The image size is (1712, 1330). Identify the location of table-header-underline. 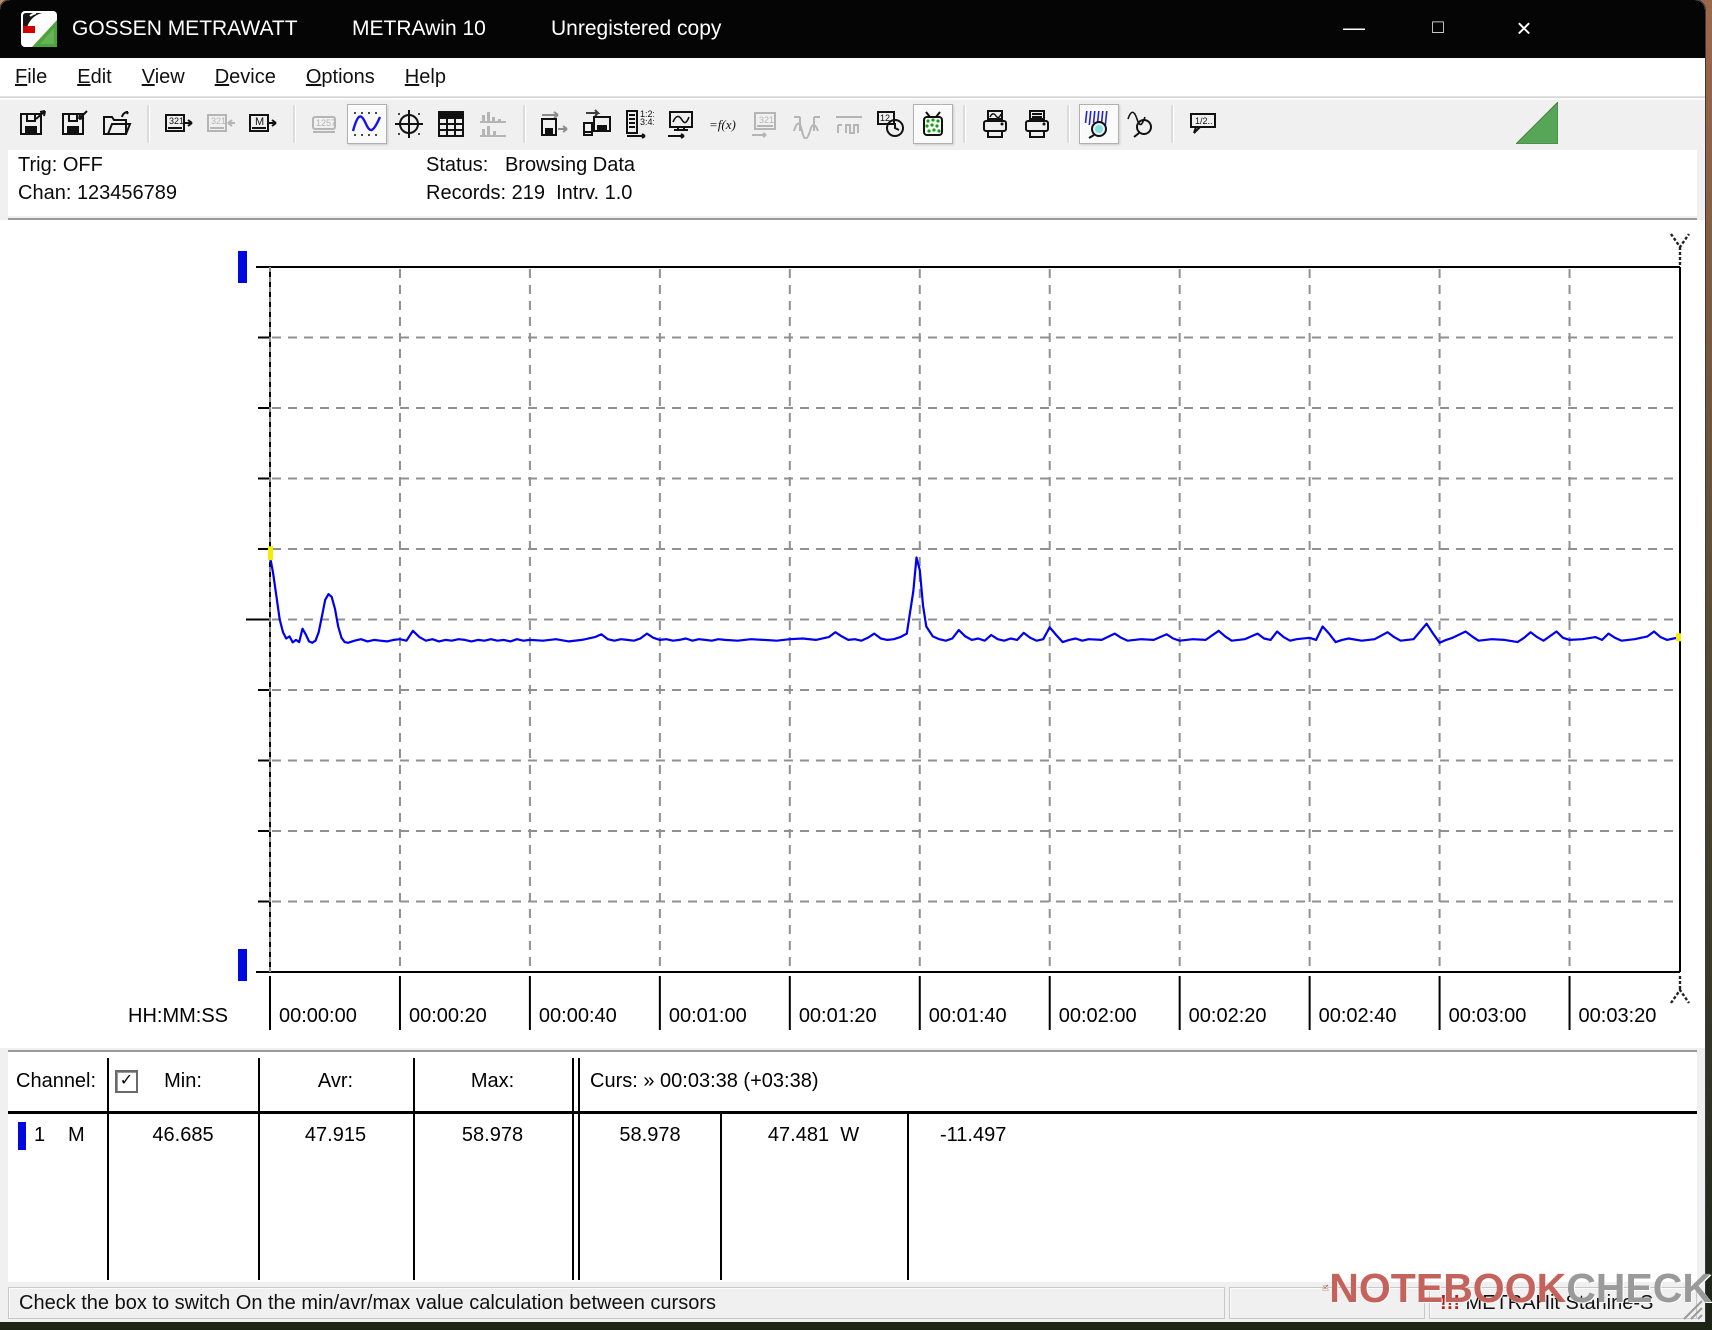
(852, 1112).